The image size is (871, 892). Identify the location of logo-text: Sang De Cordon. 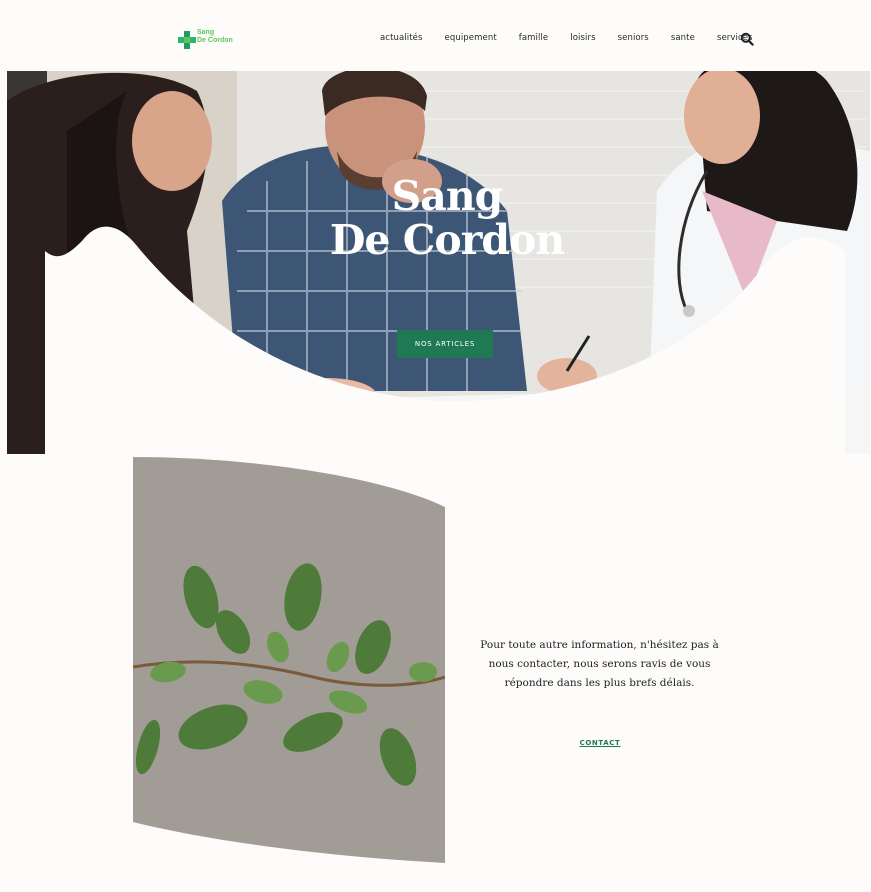
(215, 37).